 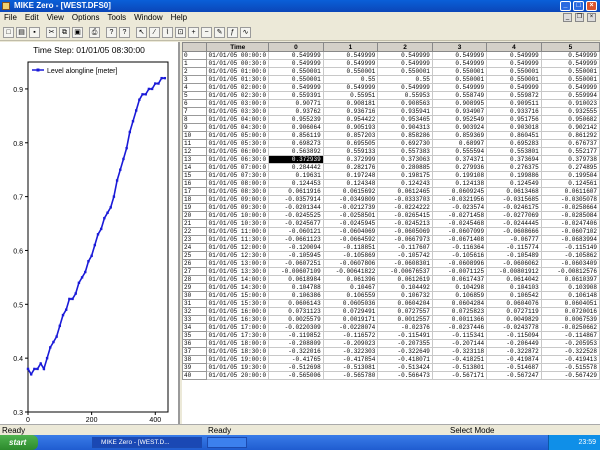 I want to click on value-cell: 0.908995, so click(x=459, y=103).